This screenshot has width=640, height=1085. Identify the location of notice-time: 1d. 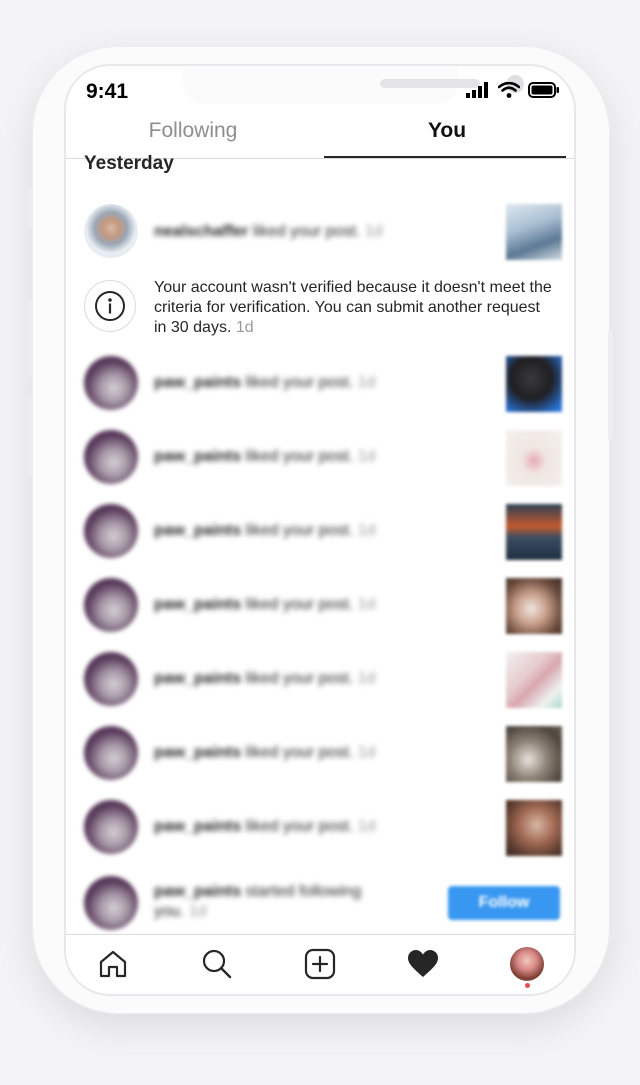
(244, 327).